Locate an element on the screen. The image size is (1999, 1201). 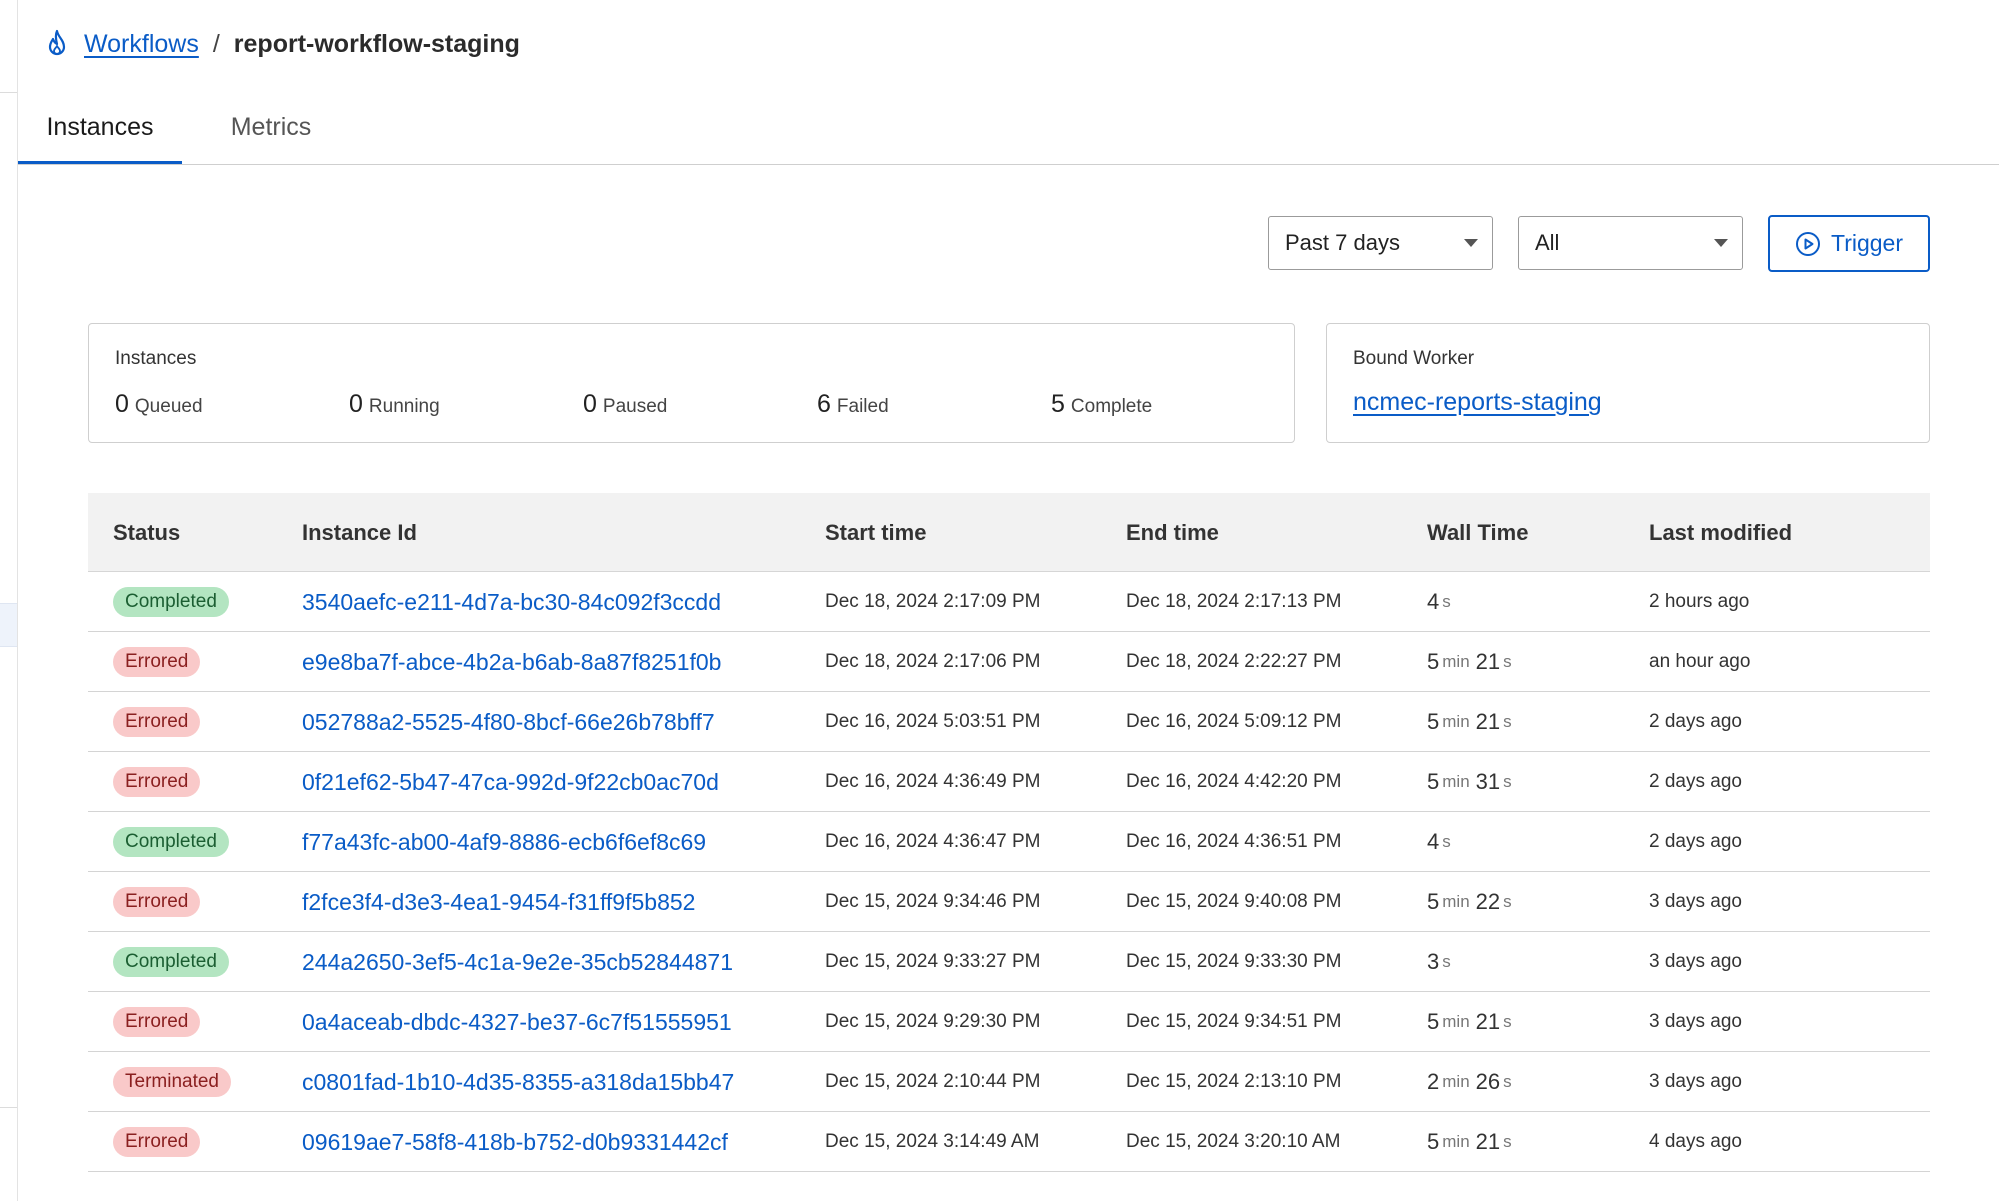
time-range-value: Past 7 days is located at coordinates (1342, 242).